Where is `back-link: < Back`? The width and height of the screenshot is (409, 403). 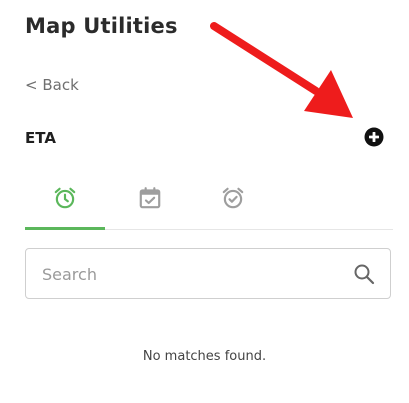 back-link: < Back is located at coordinates (52, 85).